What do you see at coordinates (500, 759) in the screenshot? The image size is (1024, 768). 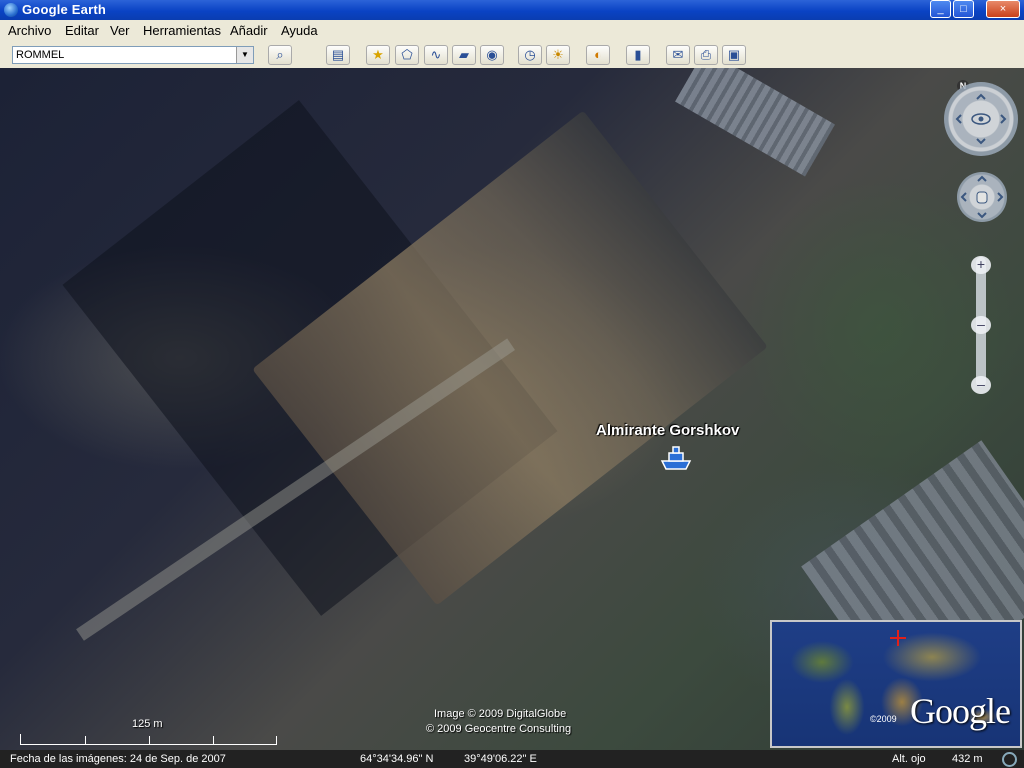 I see `longitude-readout: 39°49'06.22" E` at bounding box center [500, 759].